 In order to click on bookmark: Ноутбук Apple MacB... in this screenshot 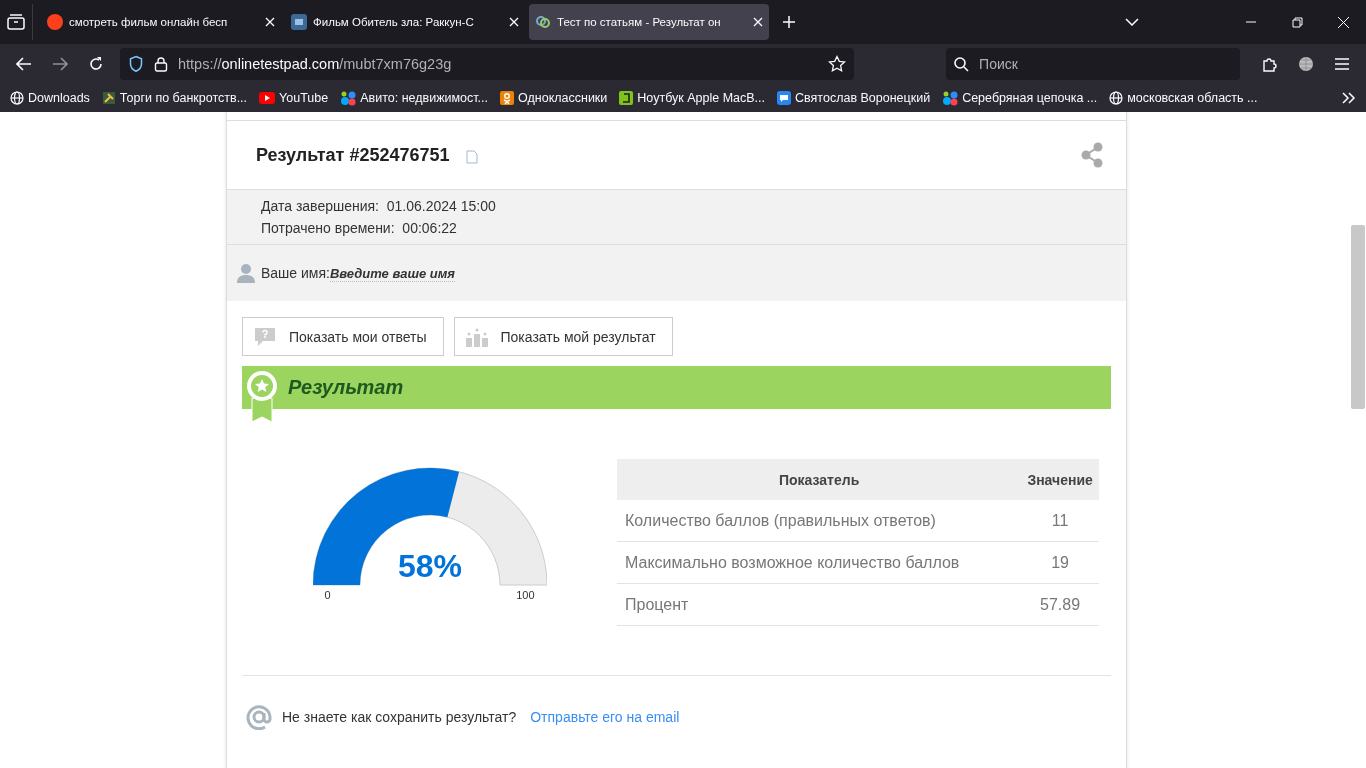, I will do `click(692, 98)`.